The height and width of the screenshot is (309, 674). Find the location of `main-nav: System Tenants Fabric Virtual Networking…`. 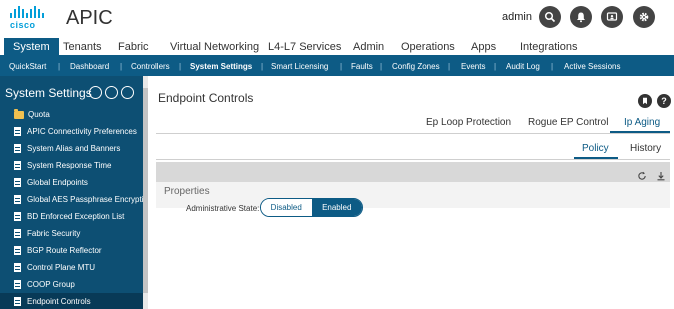

main-nav: System Tenants Fabric Virtual Networking… is located at coordinates (337, 47).